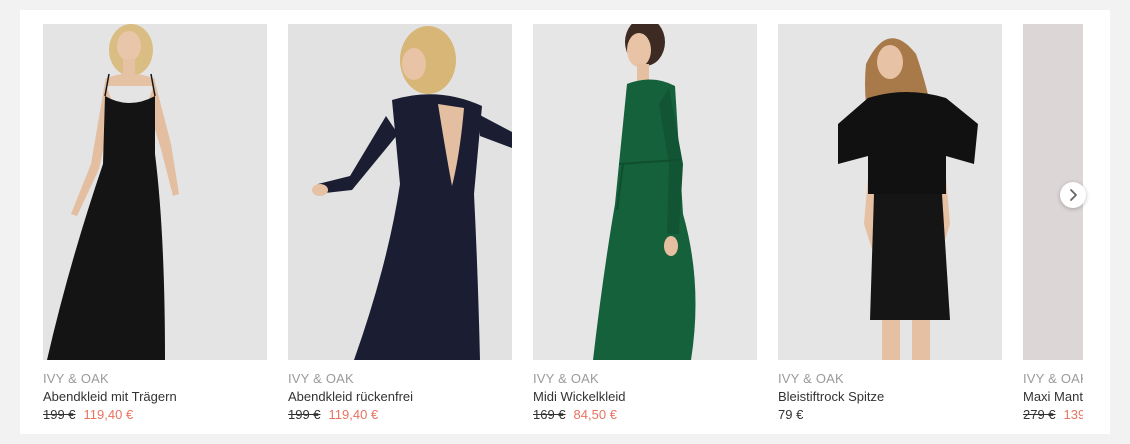  Describe the element at coordinates (1039, 414) in the screenshot. I see `original-price: 279 €` at that location.